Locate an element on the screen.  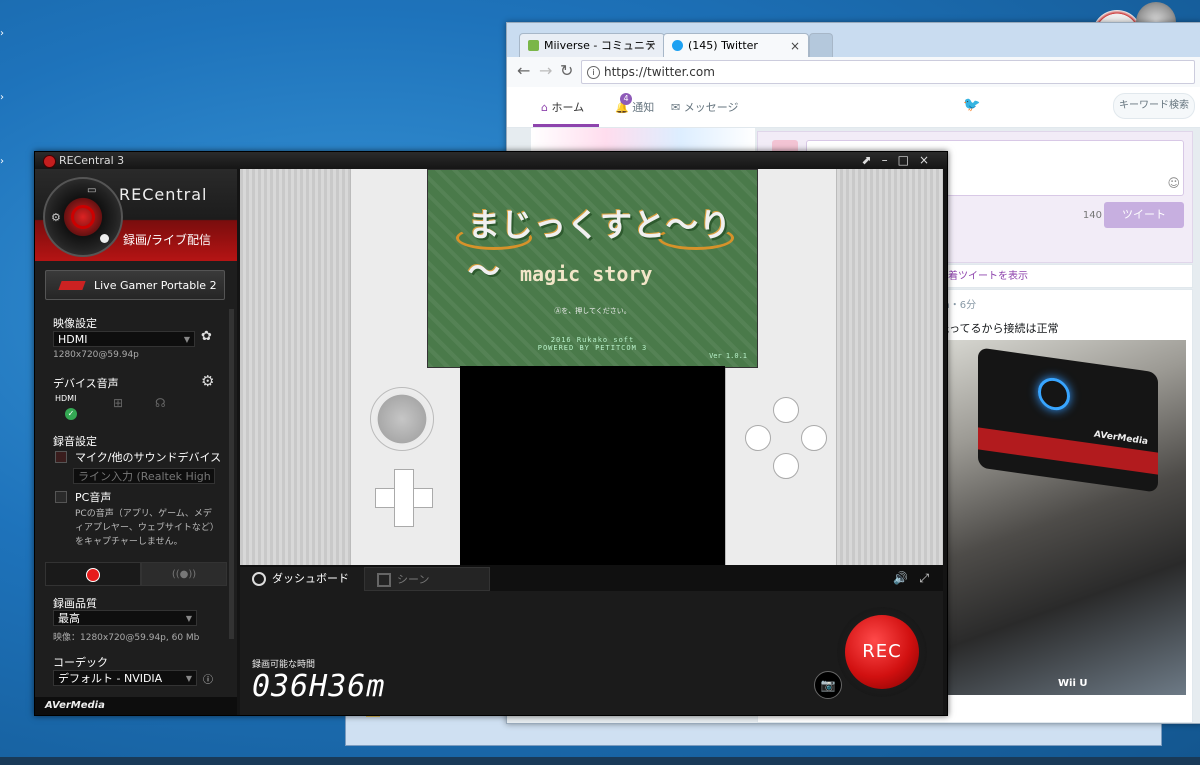
game-version: Ver 1.0.1 is located at coordinates (728, 356).